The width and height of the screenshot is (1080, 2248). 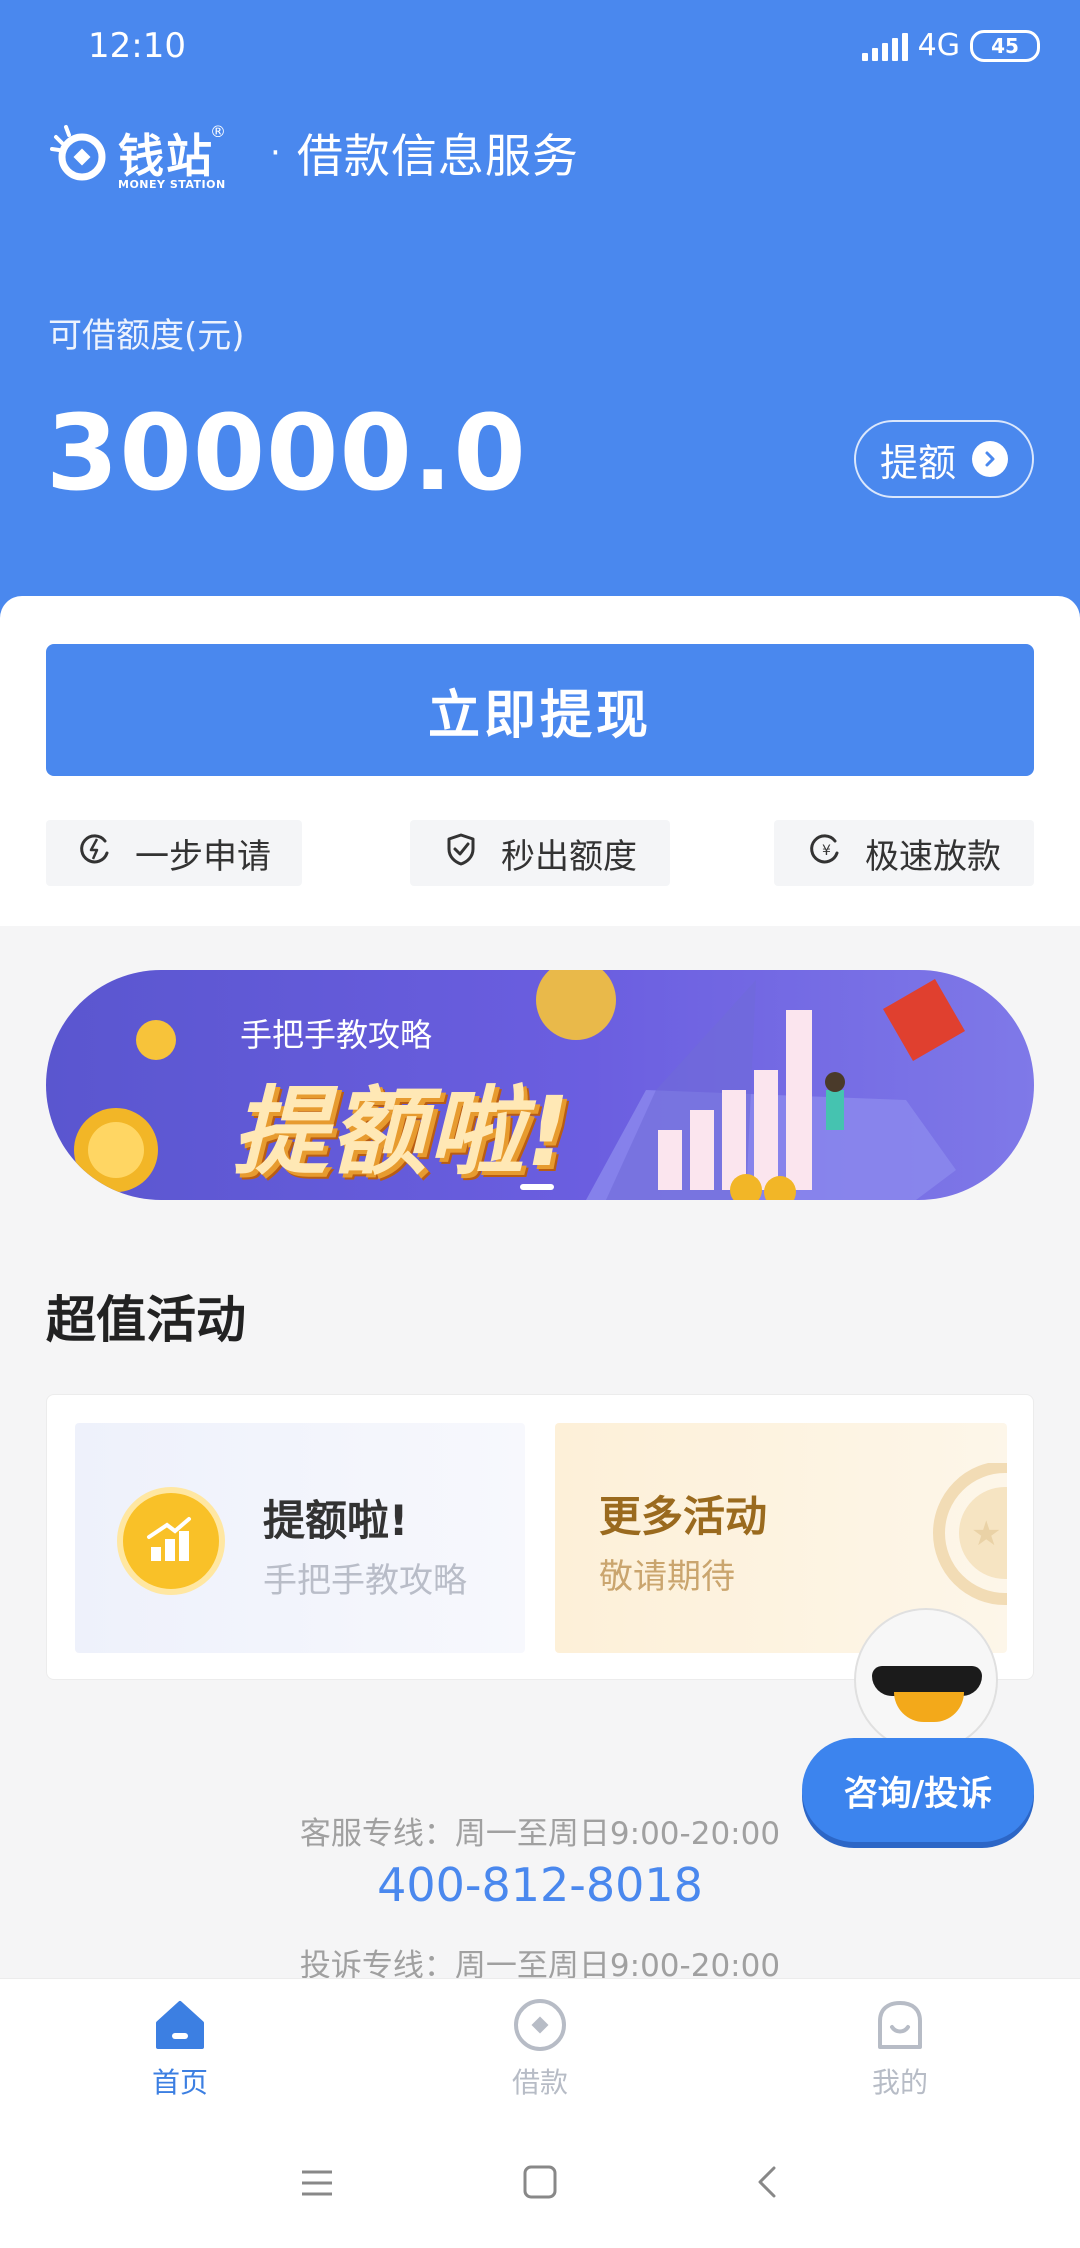 I want to click on feature-fast-loan: ¥ 极速放款, so click(x=904, y=853).